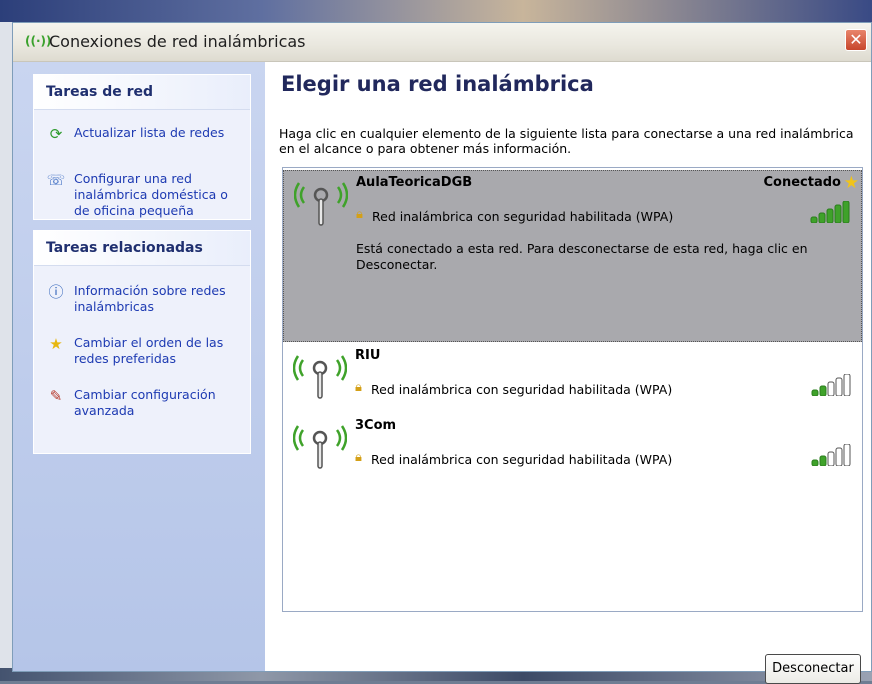 The width and height of the screenshot is (872, 684). I want to click on window-title: Conexiones de red inalámbricas, so click(177, 41).